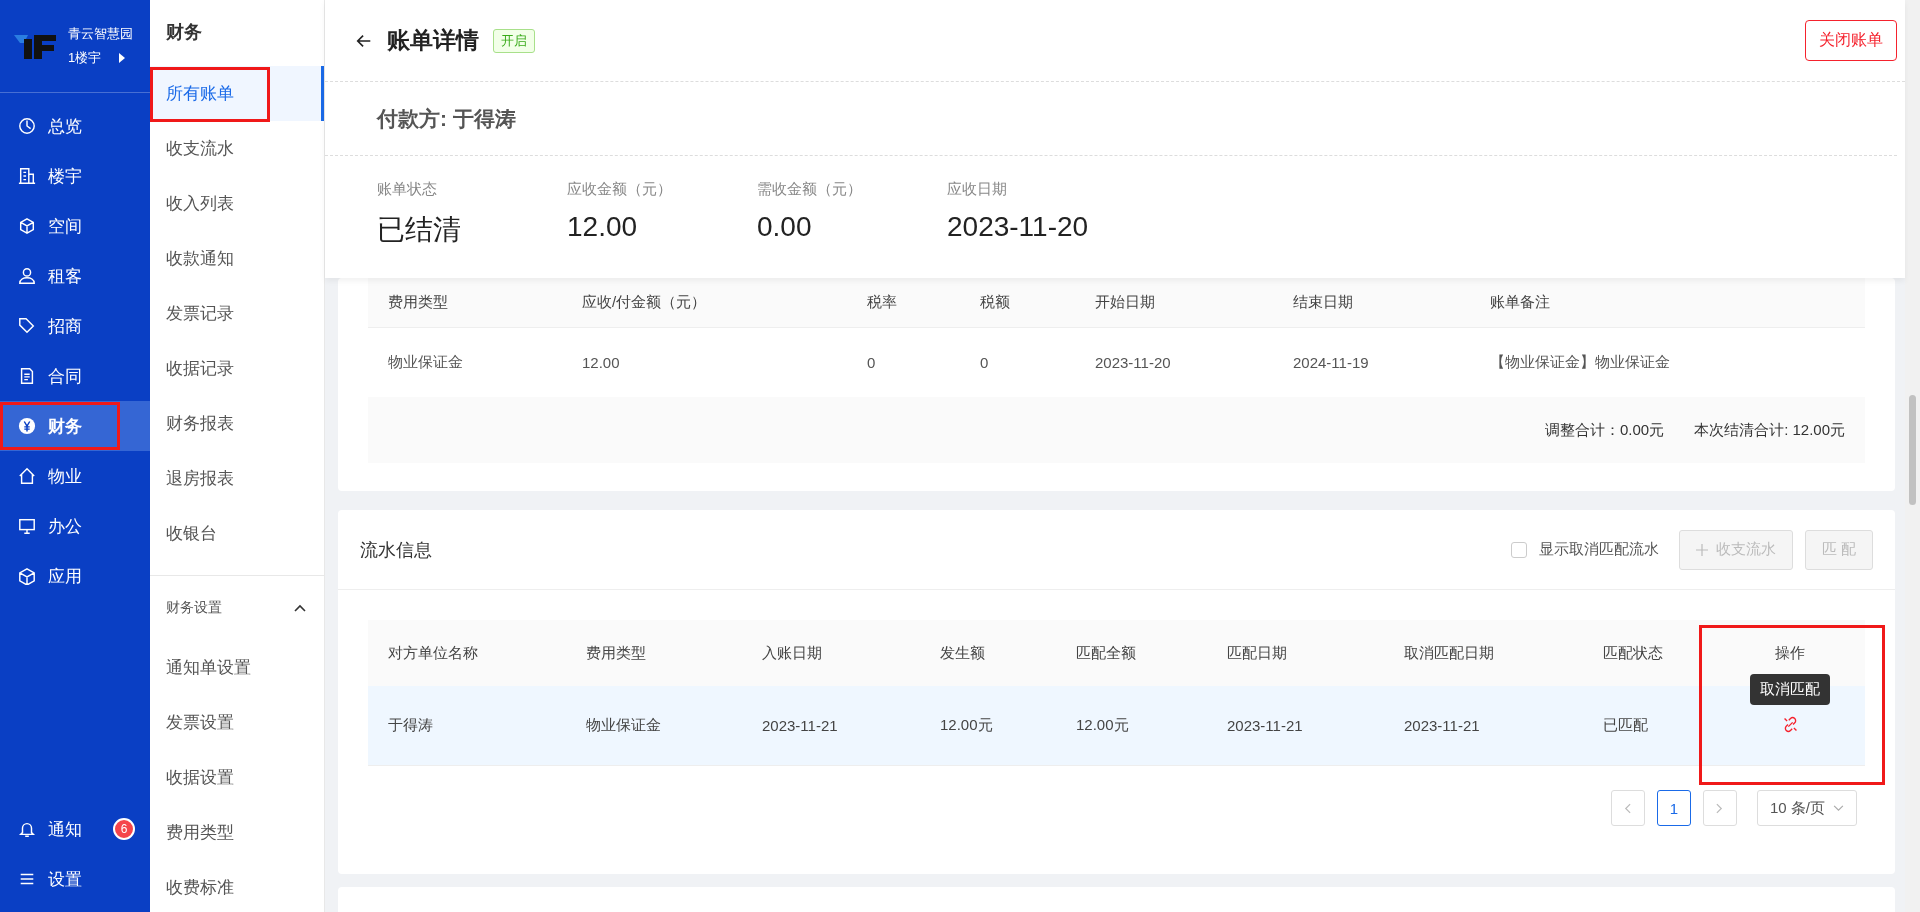  Describe the element at coordinates (75, 376) in the screenshot. I see `nav-item: 合同` at that location.